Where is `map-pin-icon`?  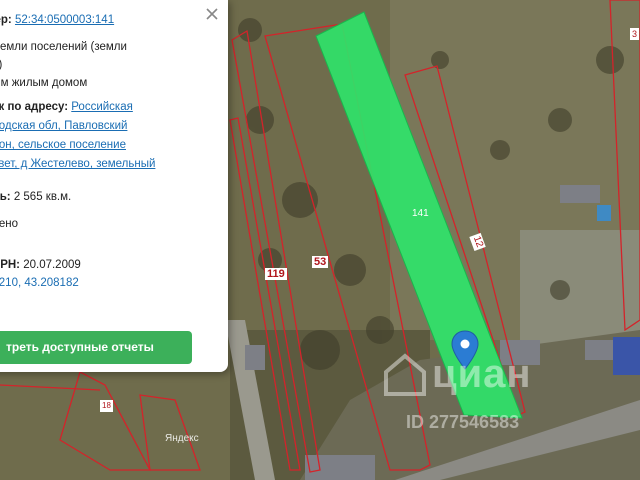
map-pin-icon is located at coordinates (465, 350).